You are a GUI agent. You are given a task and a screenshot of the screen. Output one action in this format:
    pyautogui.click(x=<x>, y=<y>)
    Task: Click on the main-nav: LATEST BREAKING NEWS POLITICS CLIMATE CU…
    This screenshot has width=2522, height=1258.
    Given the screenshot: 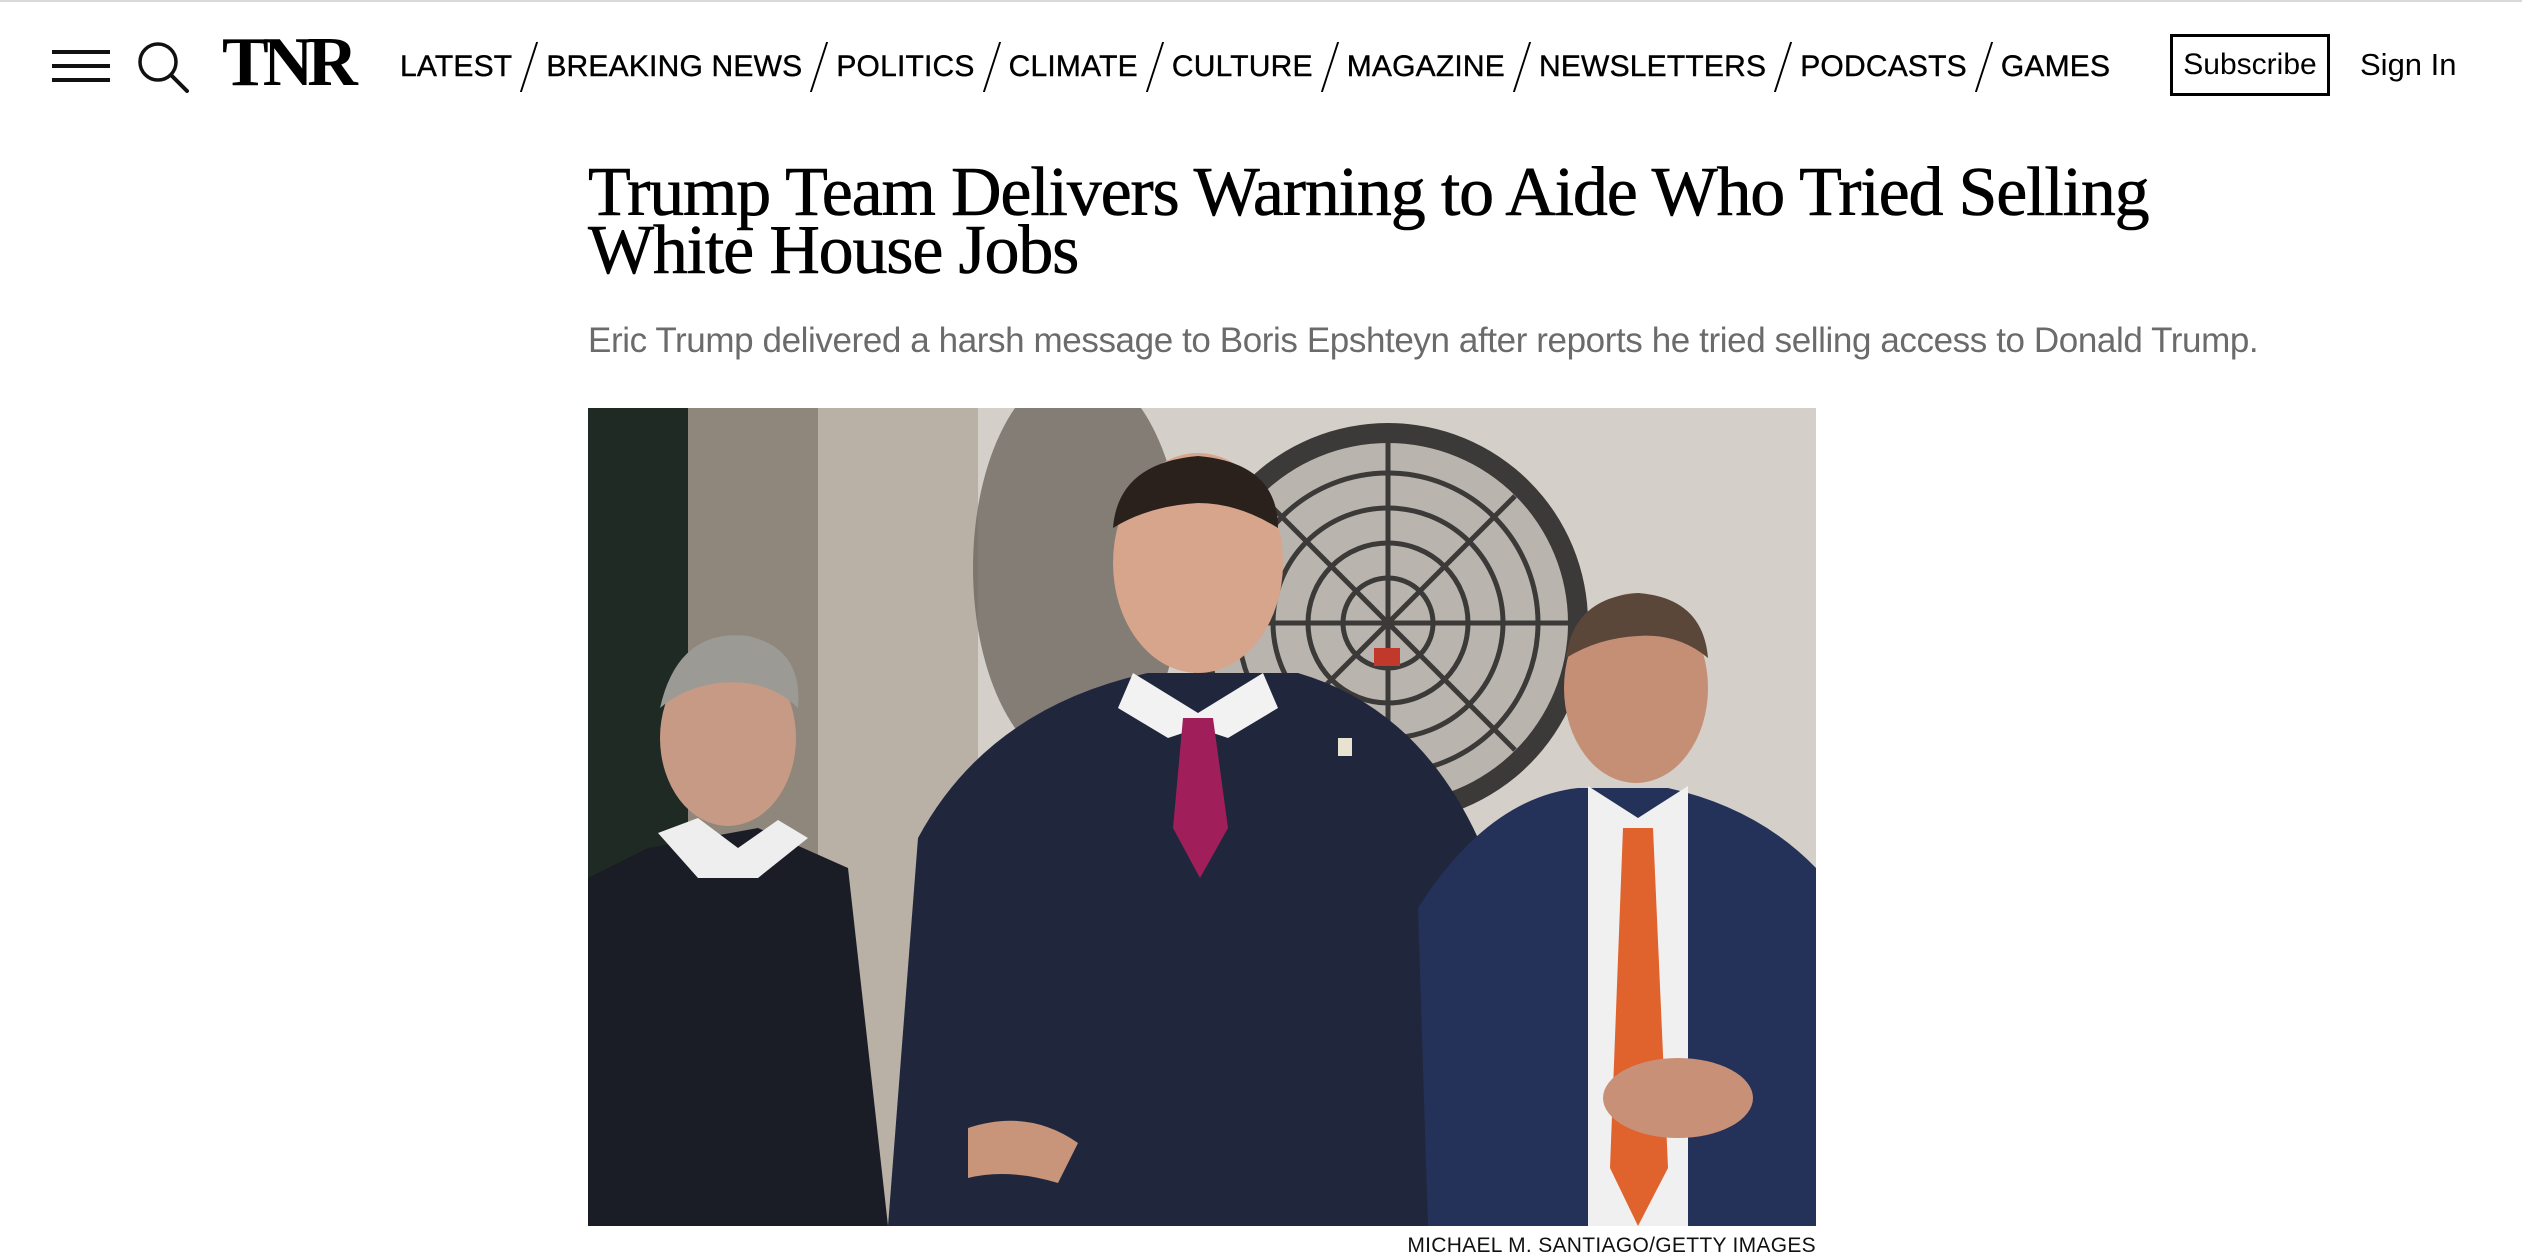 What is the action you would take?
    pyautogui.click(x=1255, y=67)
    